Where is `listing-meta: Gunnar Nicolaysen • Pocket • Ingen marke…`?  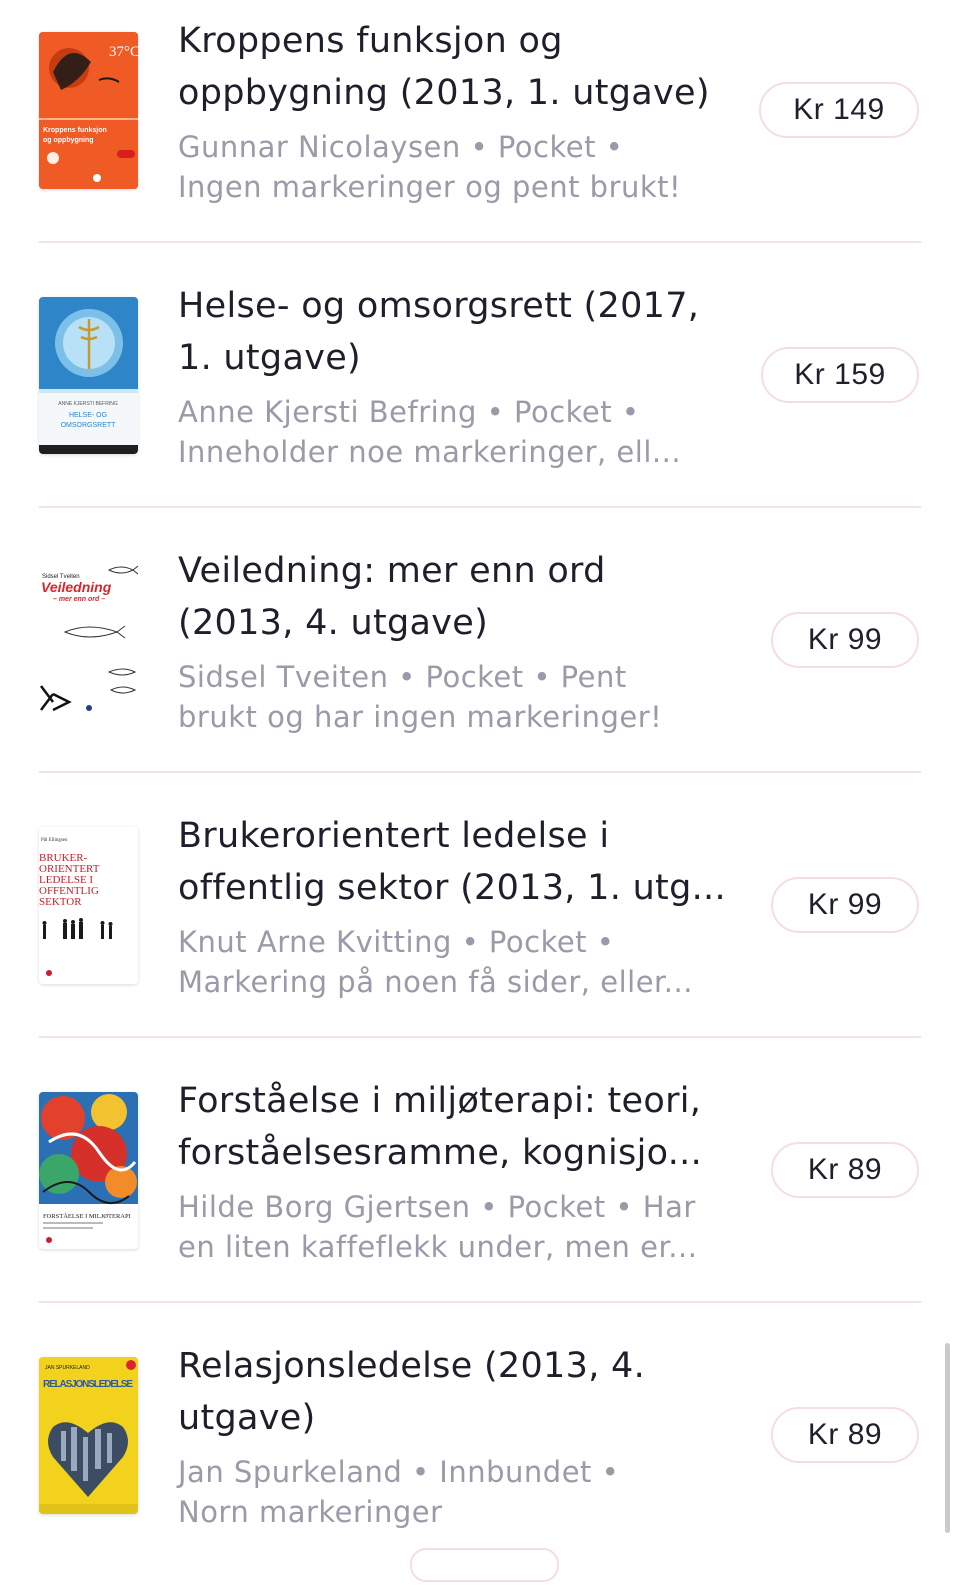 listing-meta: Gunnar Nicolaysen • Pocket • Ingen marke… is located at coordinates (430, 167).